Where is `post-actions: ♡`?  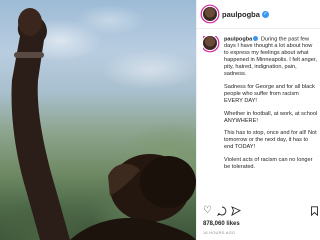 post-actions: ♡ is located at coordinates (261, 212).